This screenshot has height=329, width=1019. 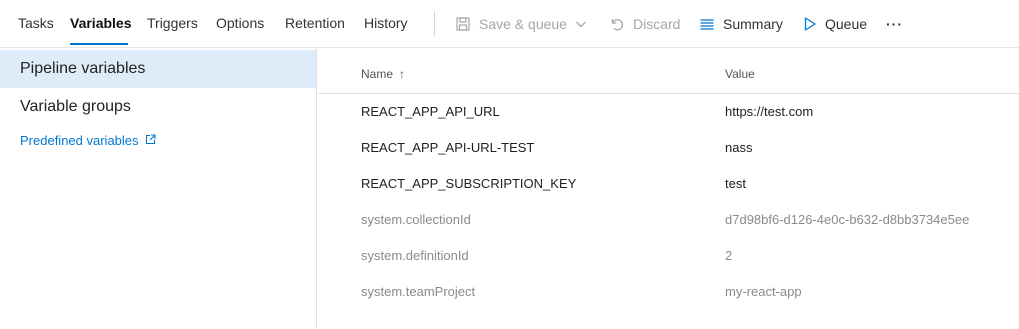 What do you see at coordinates (172, 23) in the screenshot?
I see `tab-triggers: Triggers` at bounding box center [172, 23].